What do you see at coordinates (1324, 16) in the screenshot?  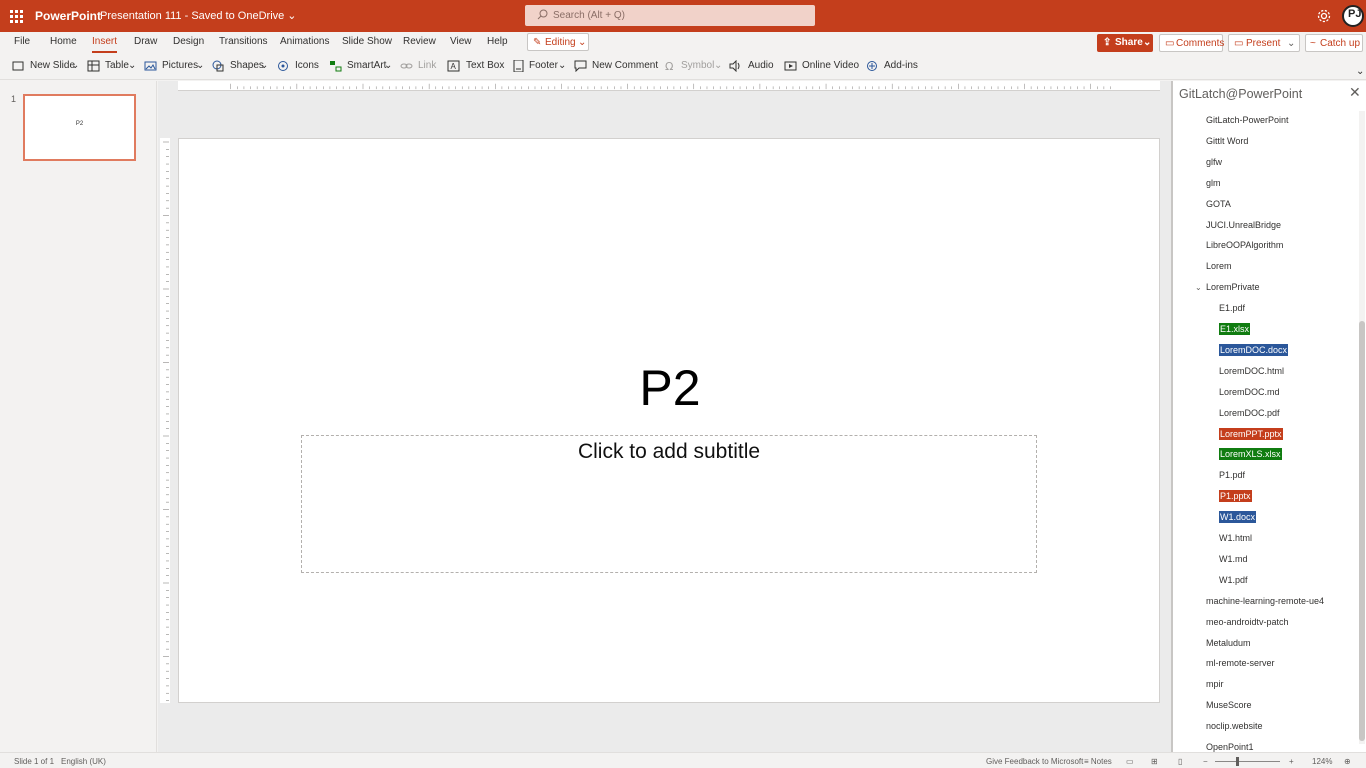 I see `gear-icon` at bounding box center [1324, 16].